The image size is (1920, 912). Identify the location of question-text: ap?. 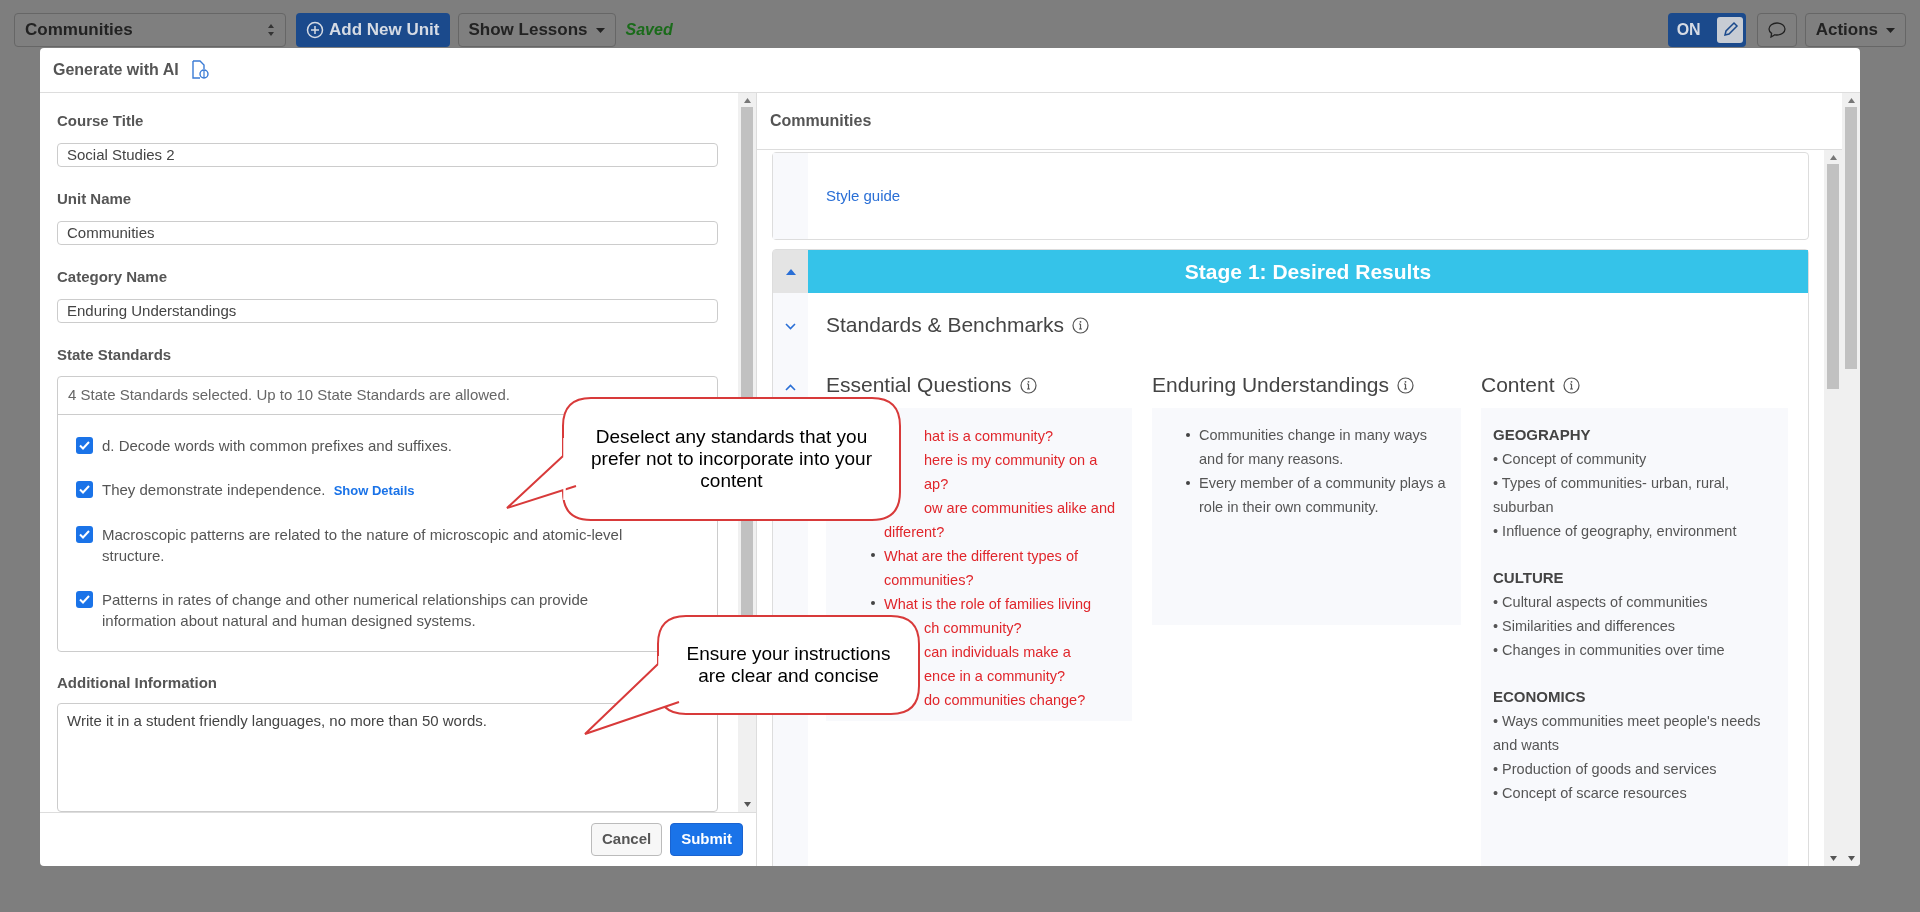
(936, 484).